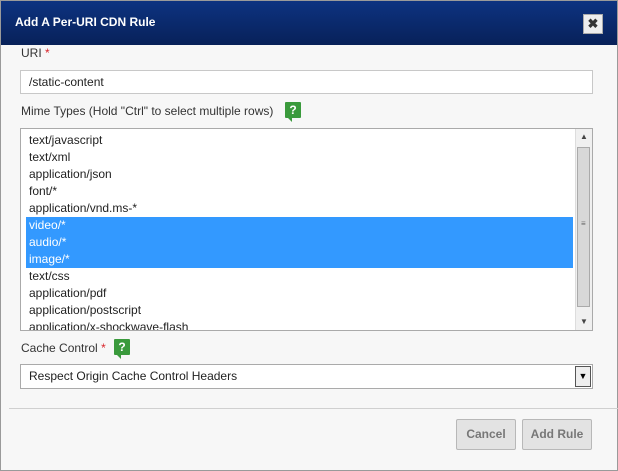  I want to click on scrollbar-thumb: ≡, so click(583, 227).